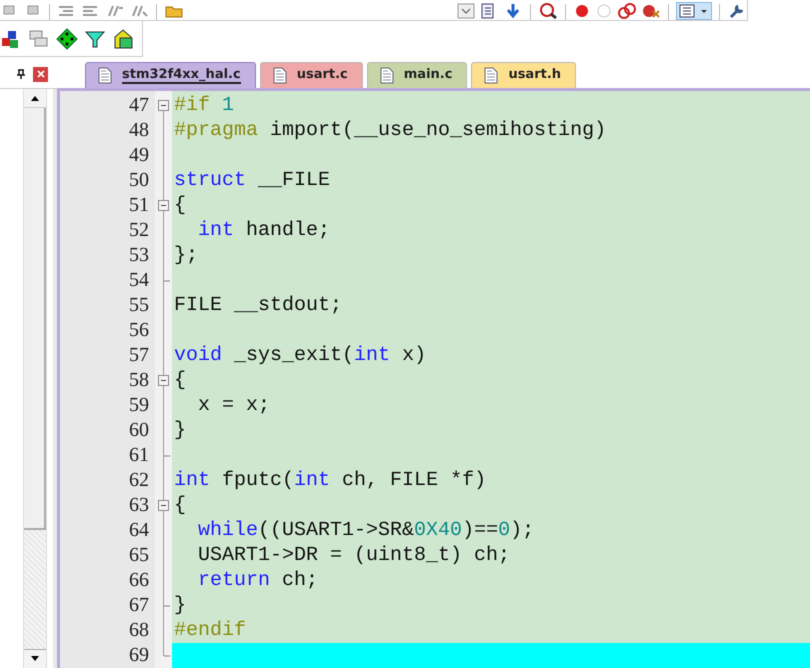  Describe the element at coordinates (138, 230) in the screenshot. I see `line-number: 52` at that location.